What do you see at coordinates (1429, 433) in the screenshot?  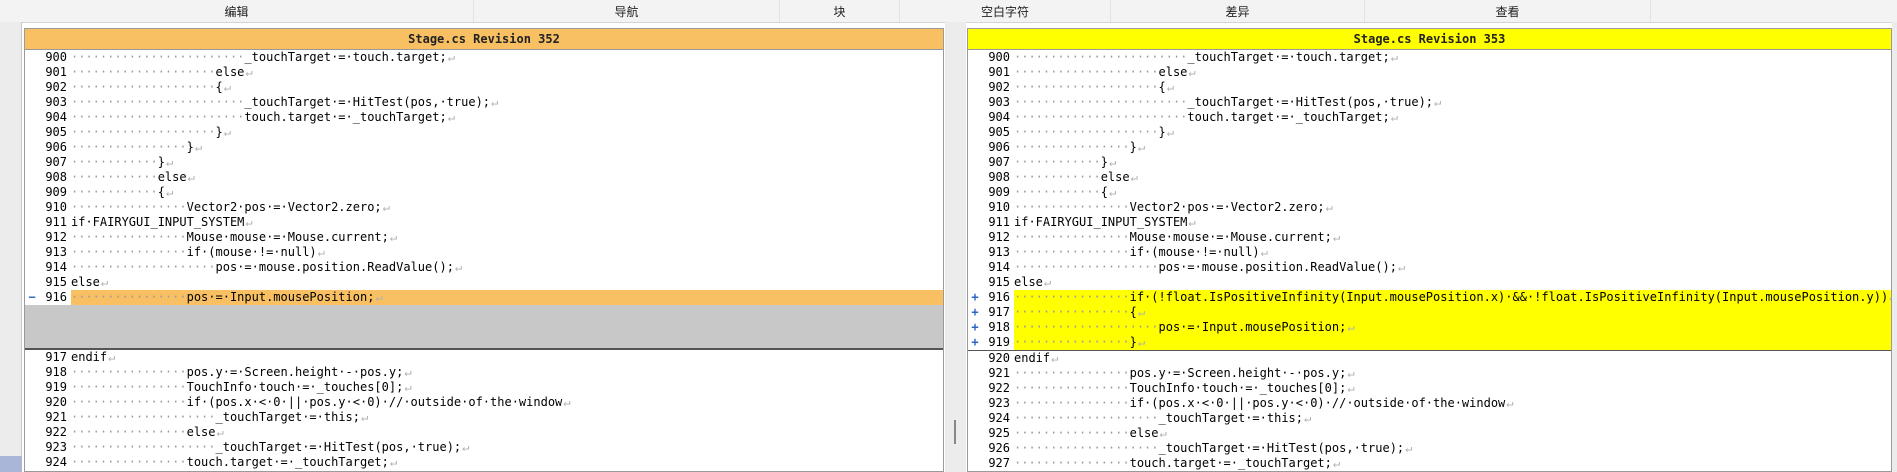 I see `code-line: 925 ················else↵` at bounding box center [1429, 433].